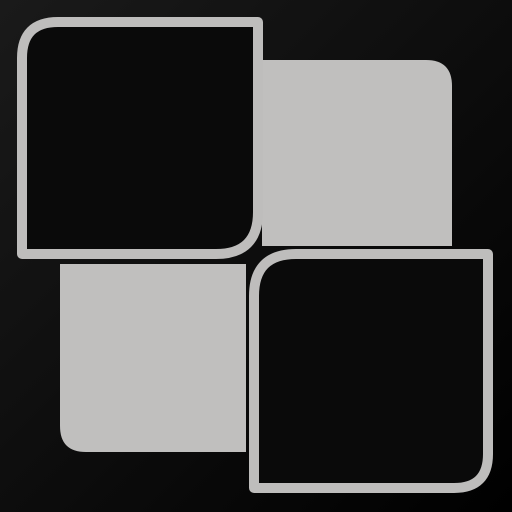 This screenshot has height=512, width=512. Describe the element at coordinates (357, 153) in the screenshot. I see `tile-top-right` at that location.